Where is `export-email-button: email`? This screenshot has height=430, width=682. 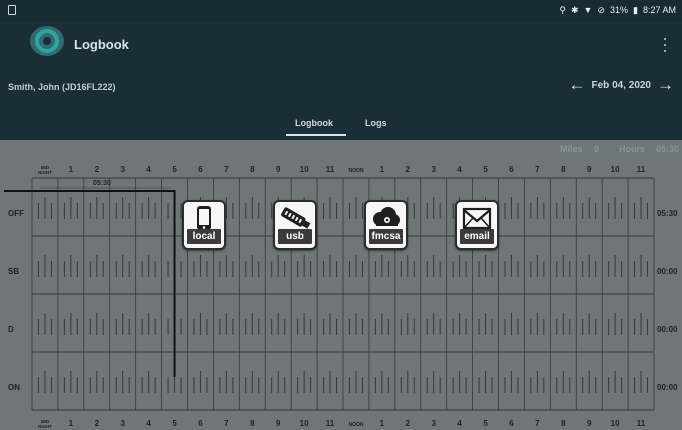
export-email-button: email is located at coordinates (477, 225).